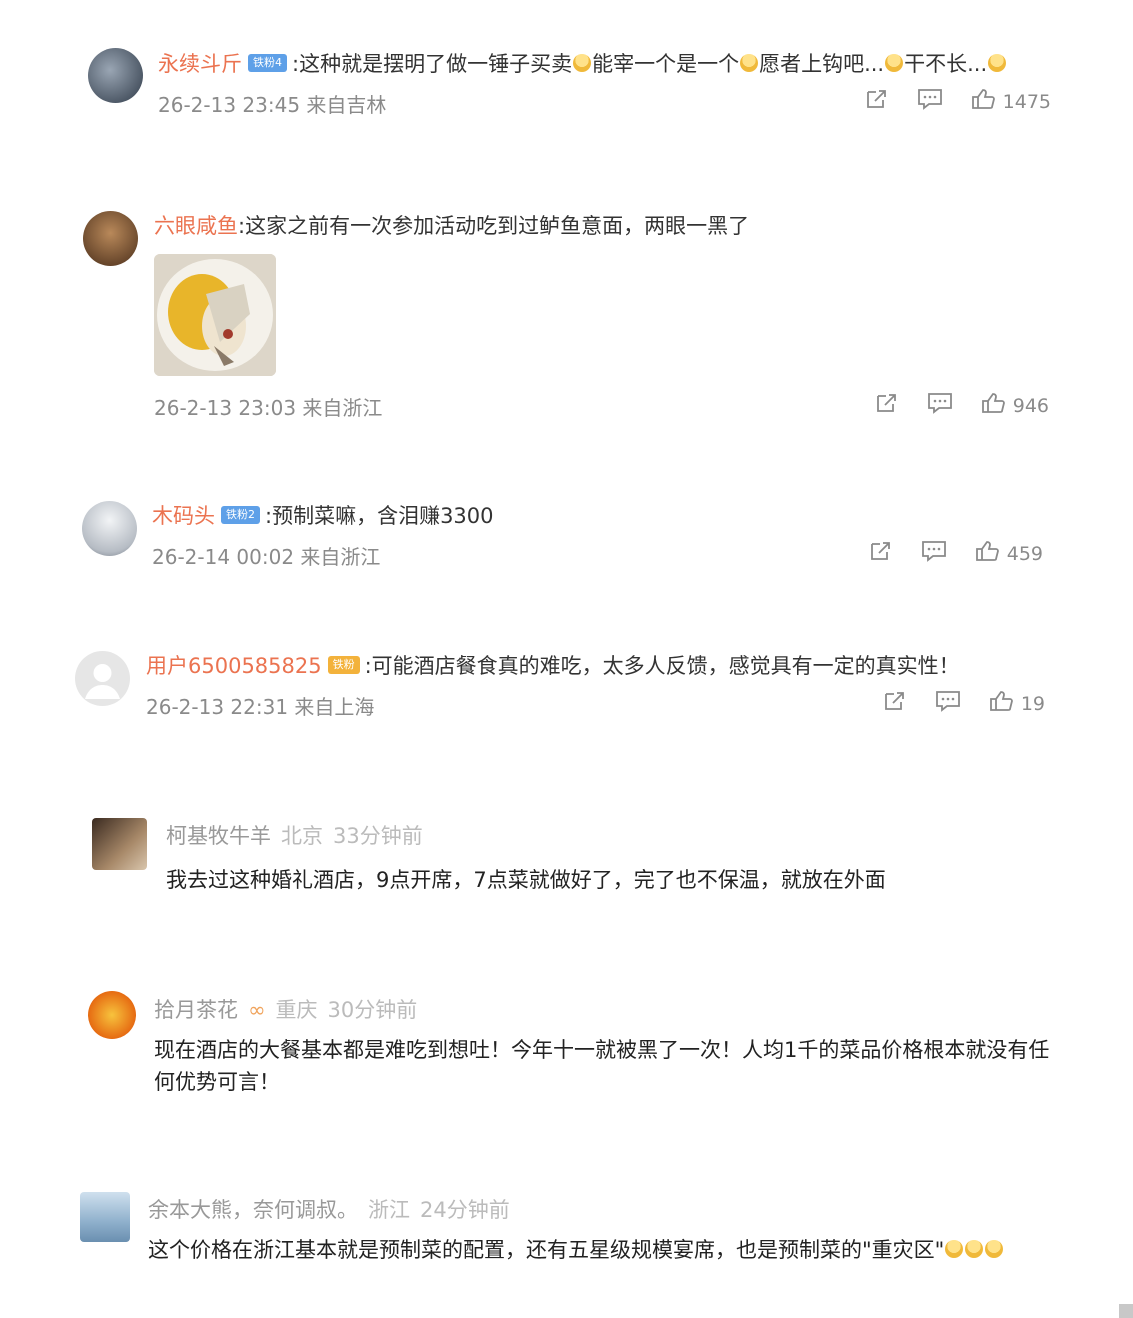 Image resolution: width=1133 pixels, height=1318 pixels. What do you see at coordinates (267, 63) in the screenshot?
I see `fan-badge: 铁粉4` at bounding box center [267, 63].